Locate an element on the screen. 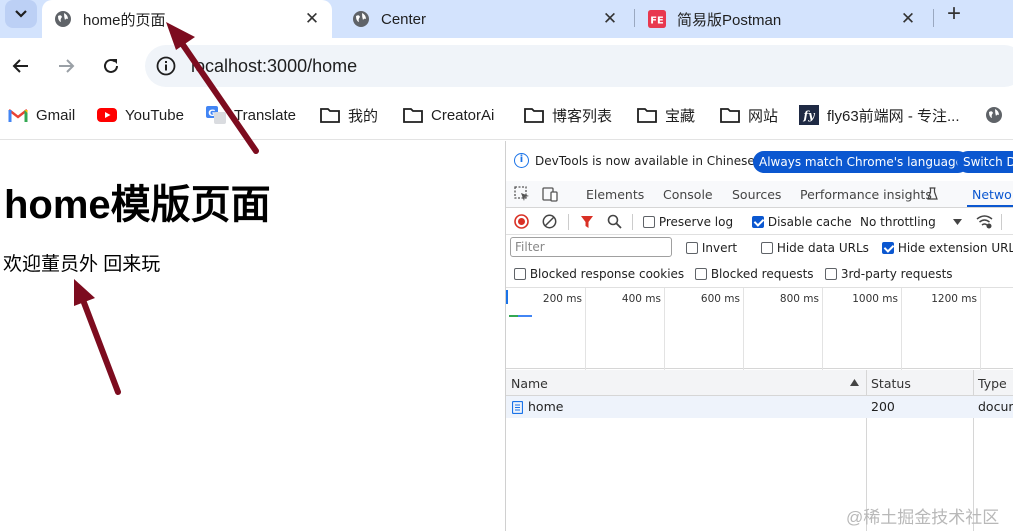  invert-toggle: Invert is located at coordinates (711, 248).